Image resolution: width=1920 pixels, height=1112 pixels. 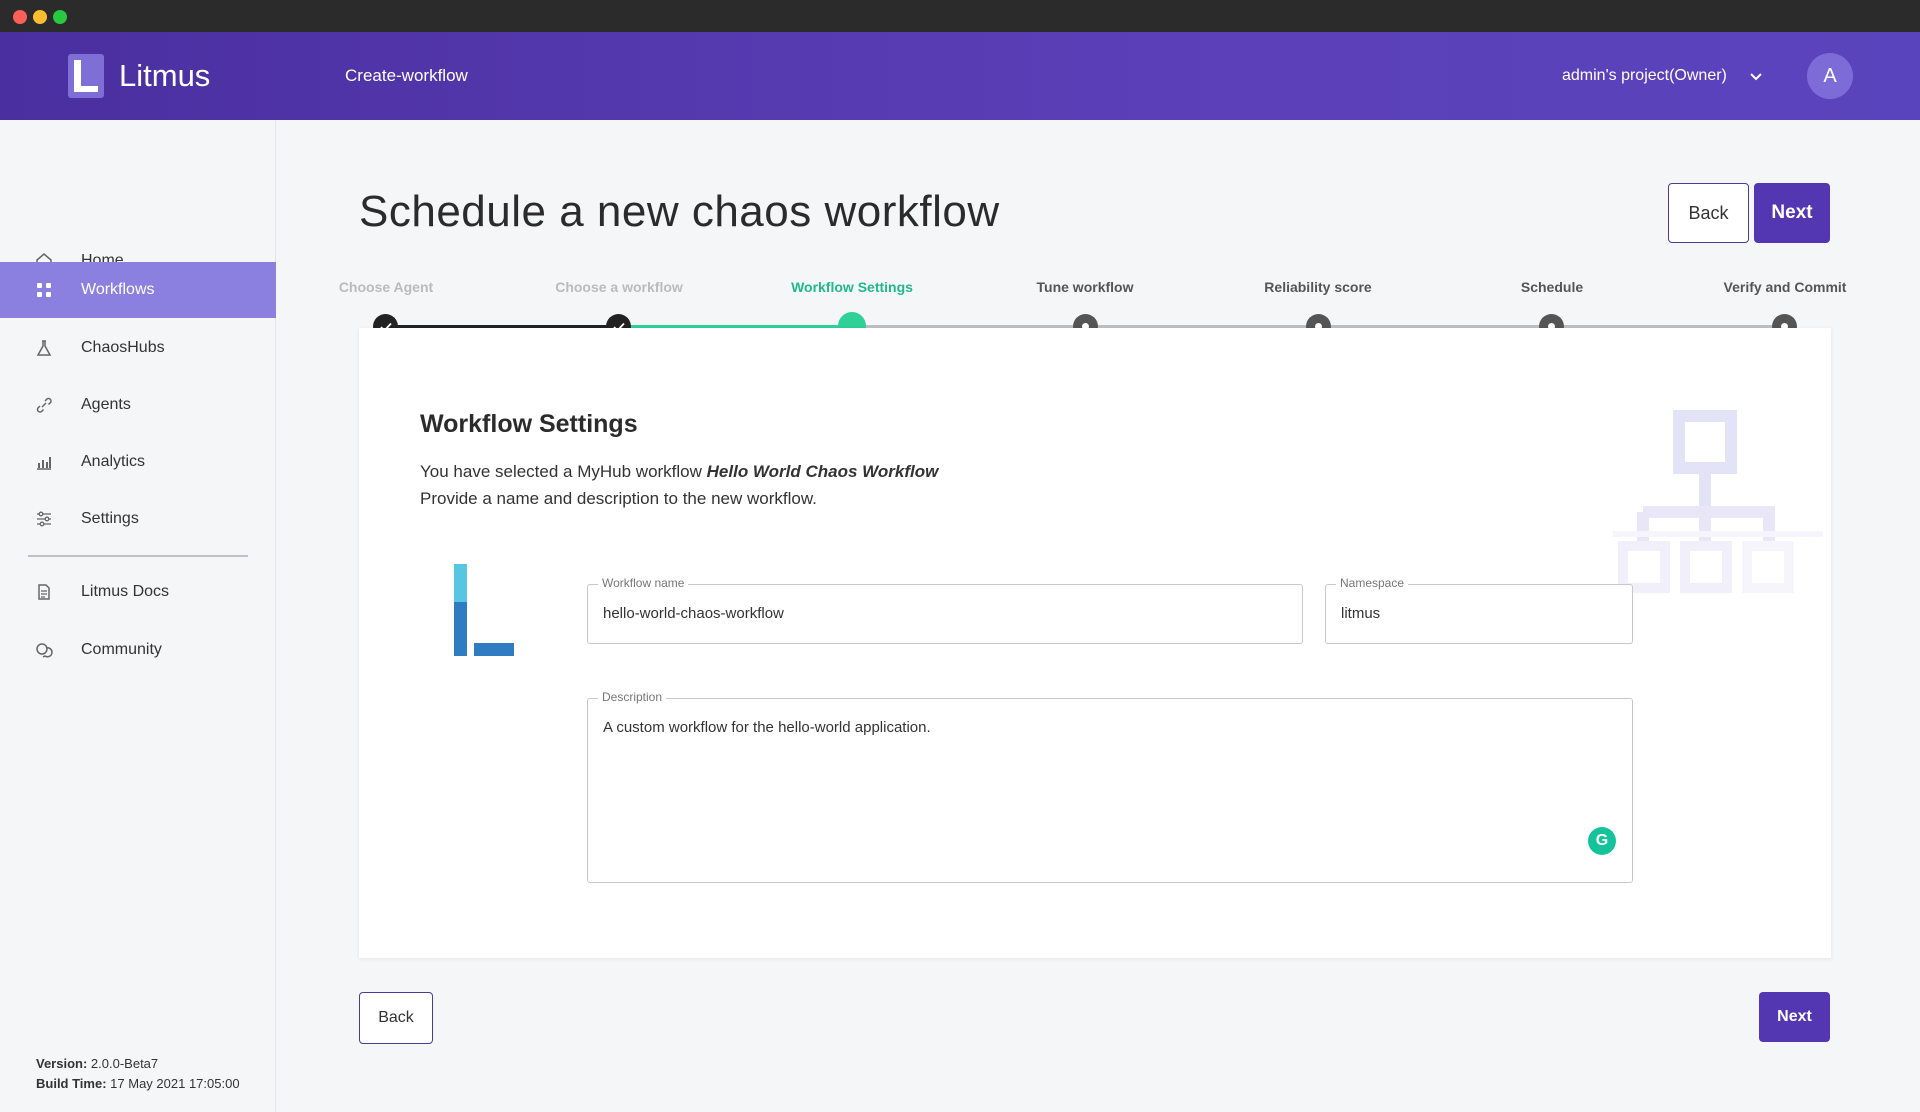 What do you see at coordinates (1479, 610) in the screenshot?
I see `namespace-field: Namespace litmus` at bounding box center [1479, 610].